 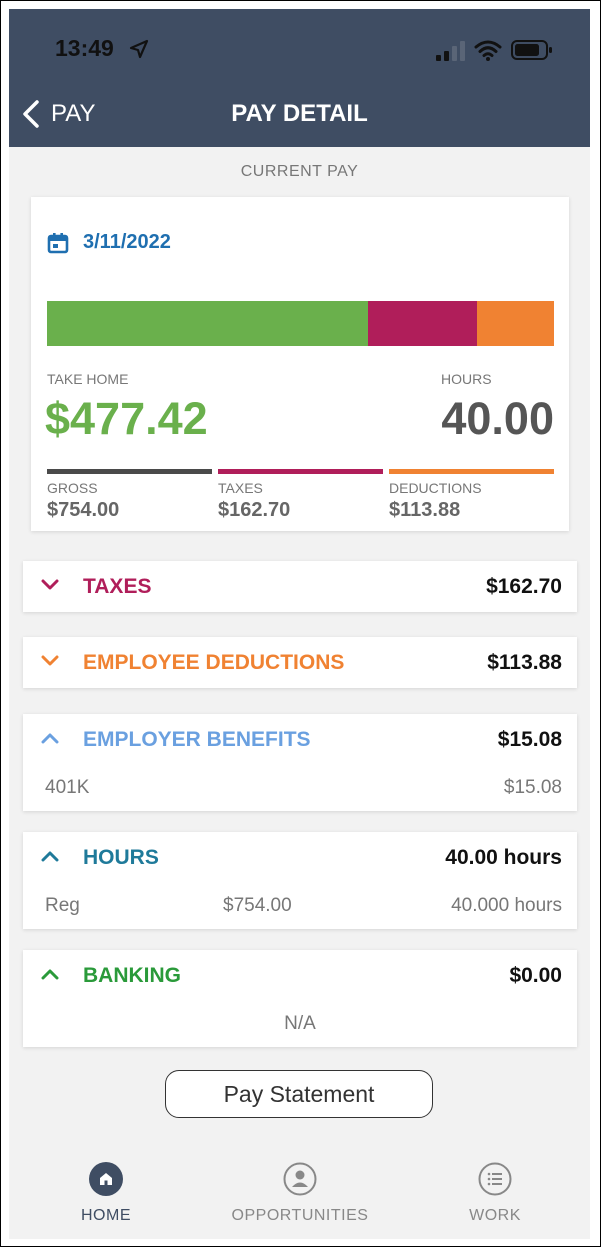 I want to click on banking-header: BANKING $0.00, so click(x=300, y=975).